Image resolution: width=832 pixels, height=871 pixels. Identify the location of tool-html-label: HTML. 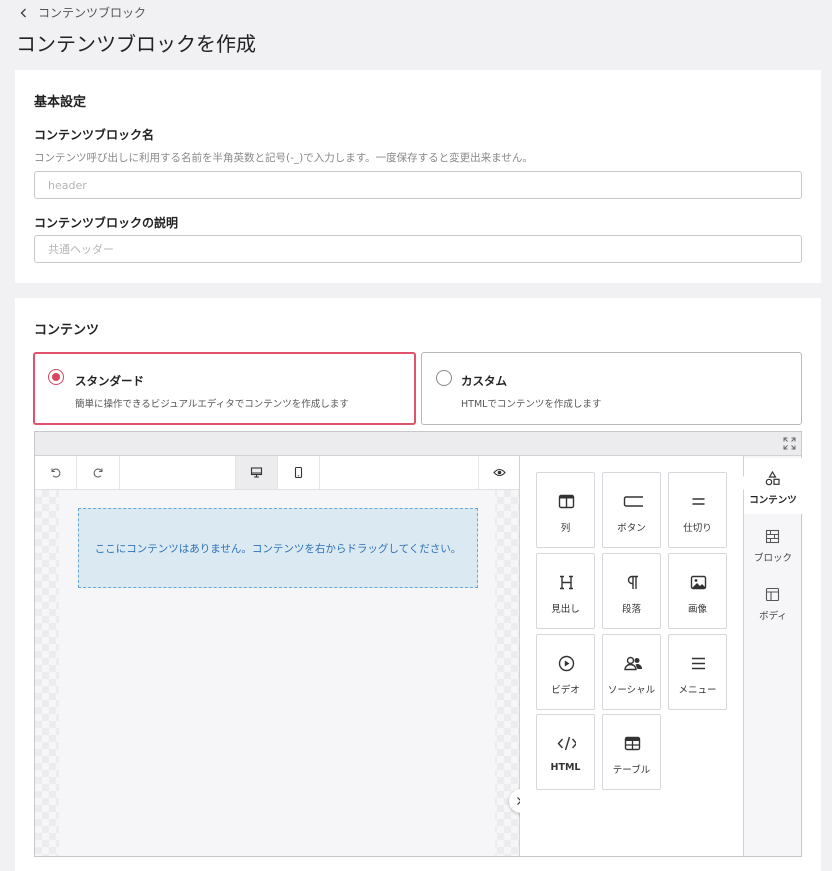
(565, 767).